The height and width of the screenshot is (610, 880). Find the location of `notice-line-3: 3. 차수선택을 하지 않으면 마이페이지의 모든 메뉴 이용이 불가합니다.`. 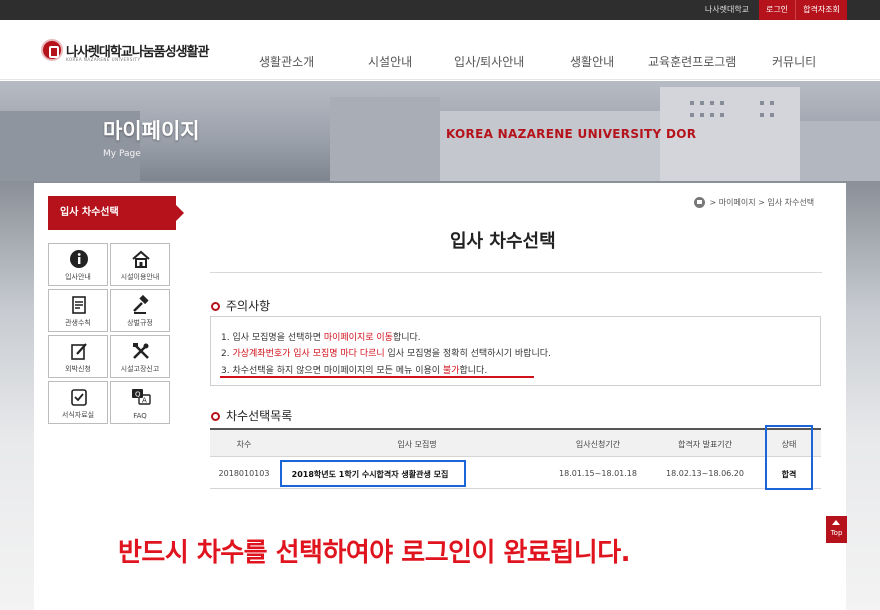

notice-line-3: 3. 차수선택을 하지 않으면 마이페이지의 모든 메뉴 이용이 불가합니다. is located at coordinates (354, 369).